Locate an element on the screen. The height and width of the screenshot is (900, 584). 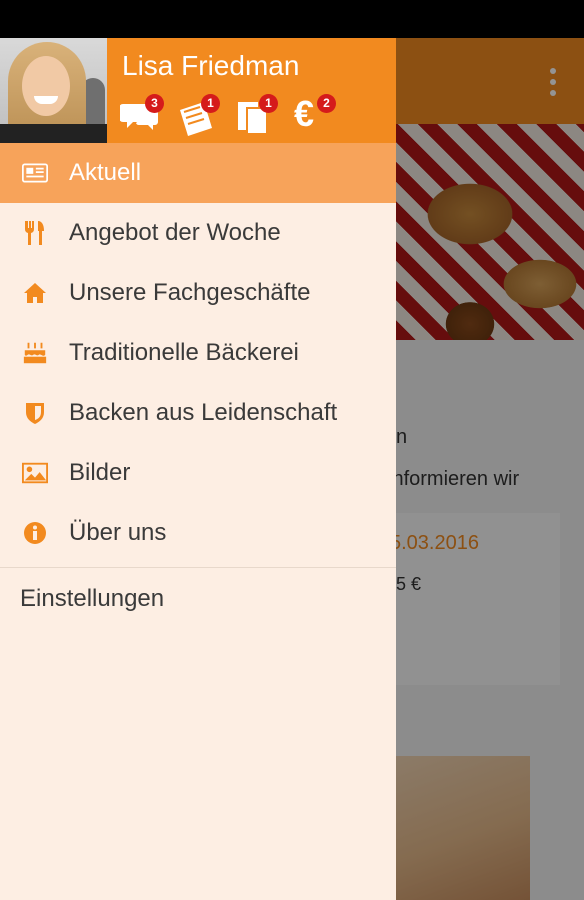
credit-stat: € 2 is located at coordinates (314, 114).